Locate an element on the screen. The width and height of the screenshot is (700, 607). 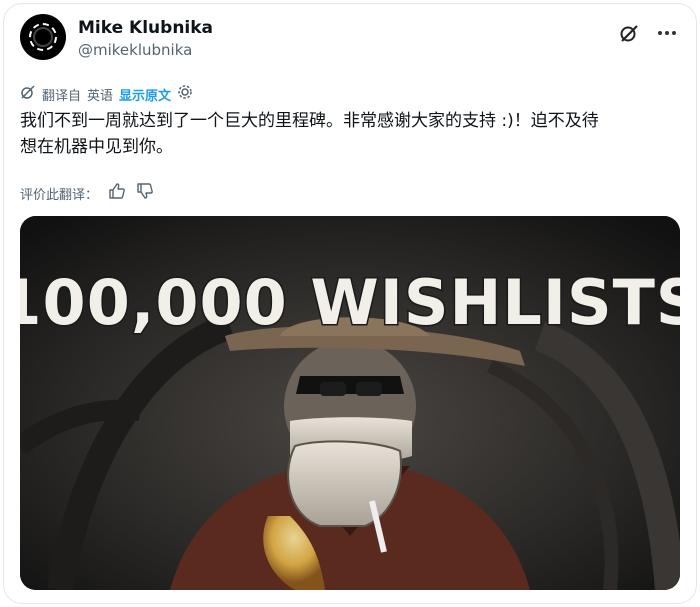
rate-label: 评价此翻译： is located at coordinates (59, 195).